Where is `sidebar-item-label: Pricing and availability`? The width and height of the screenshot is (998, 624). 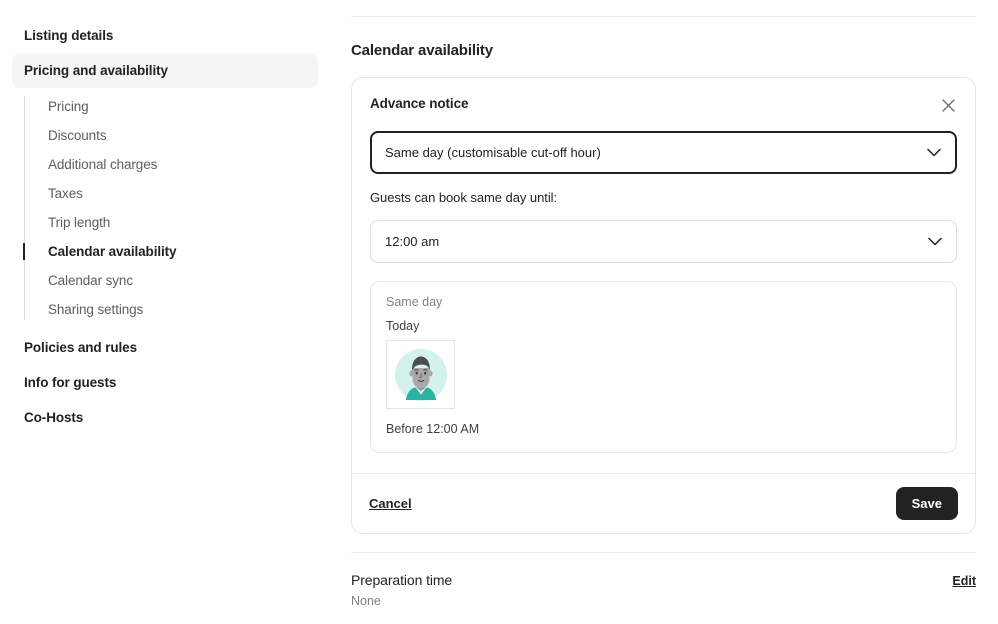 sidebar-item-label: Pricing and availability is located at coordinates (96, 70).